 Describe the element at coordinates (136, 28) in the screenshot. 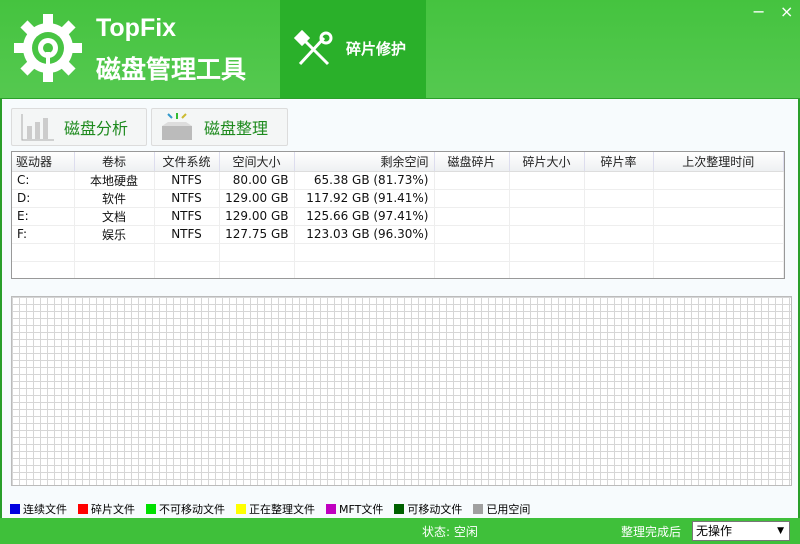

I see `brand-name: TopFix` at that location.